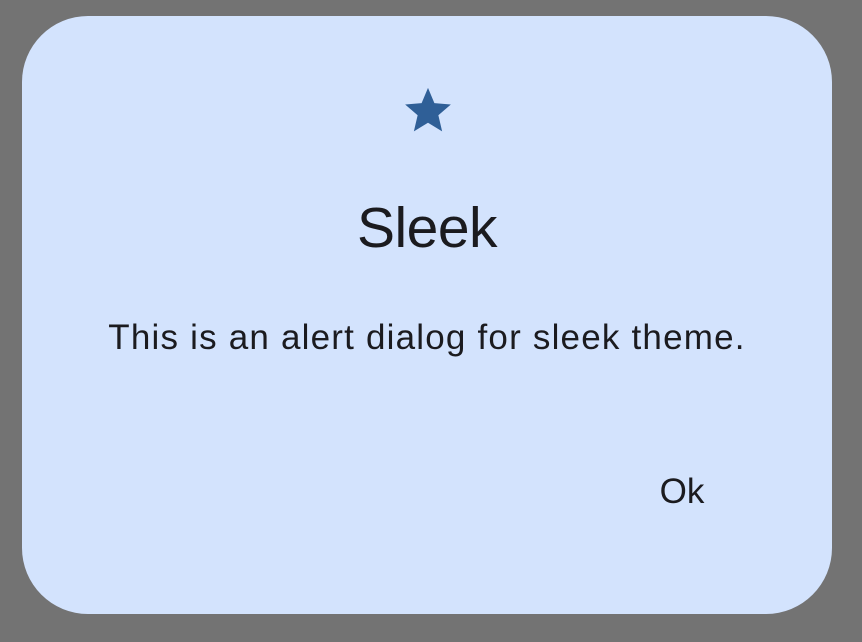 The height and width of the screenshot is (642, 862). What do you see at coordinates (427, 337) in the screenshot?
I see `dialog-message: This is an alert dialog for sleek theme.` at bounding box center [427, 337].